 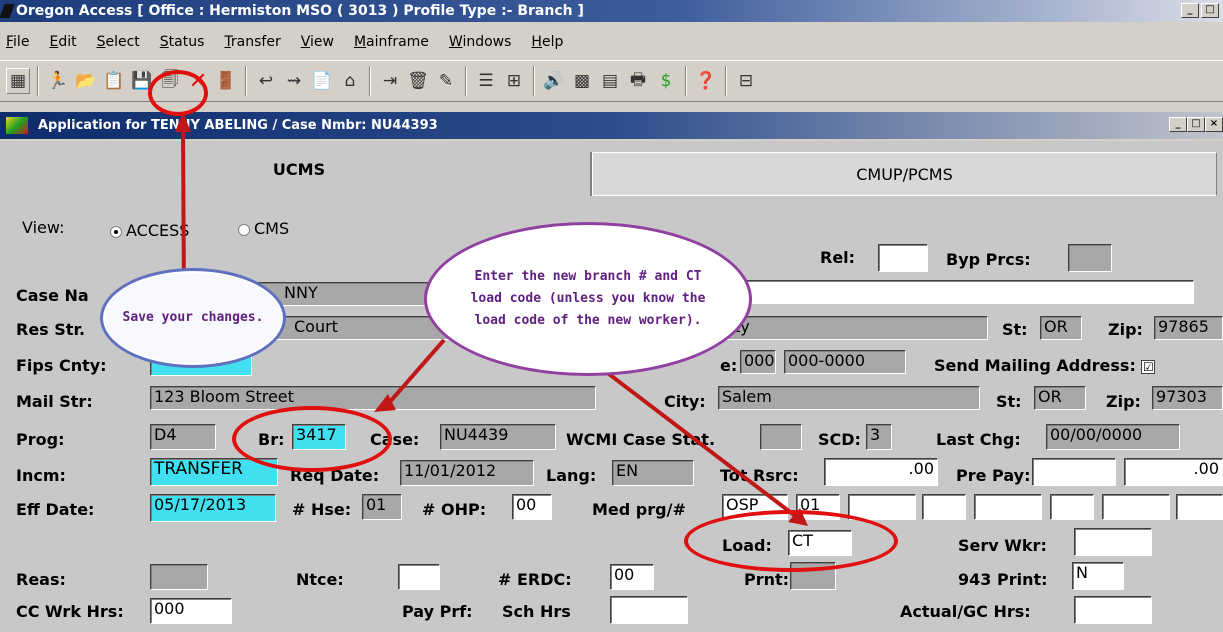 I want to click on dollar-icon: $, so click(x=666, y=81).